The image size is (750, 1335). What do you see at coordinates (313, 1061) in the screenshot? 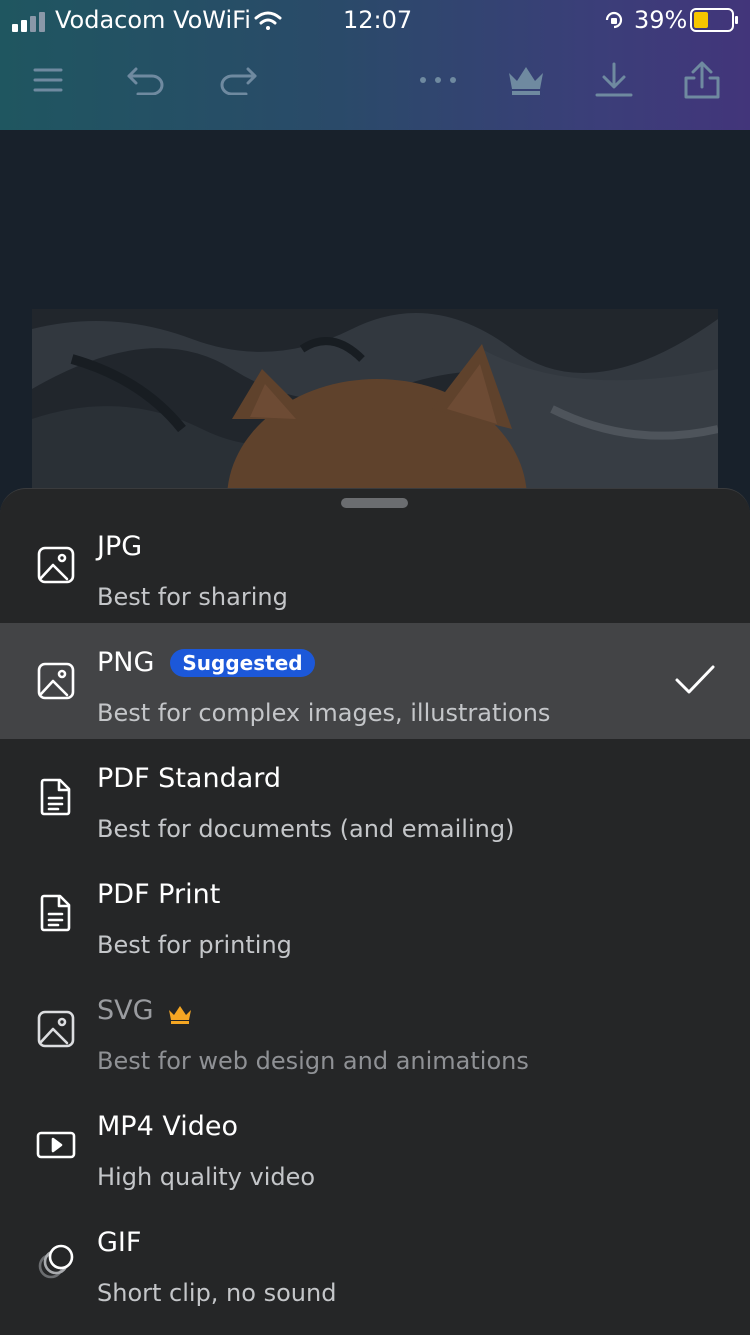
I see `option-subtitle: Best for web design and animations` at bounding box center [313, 1061].